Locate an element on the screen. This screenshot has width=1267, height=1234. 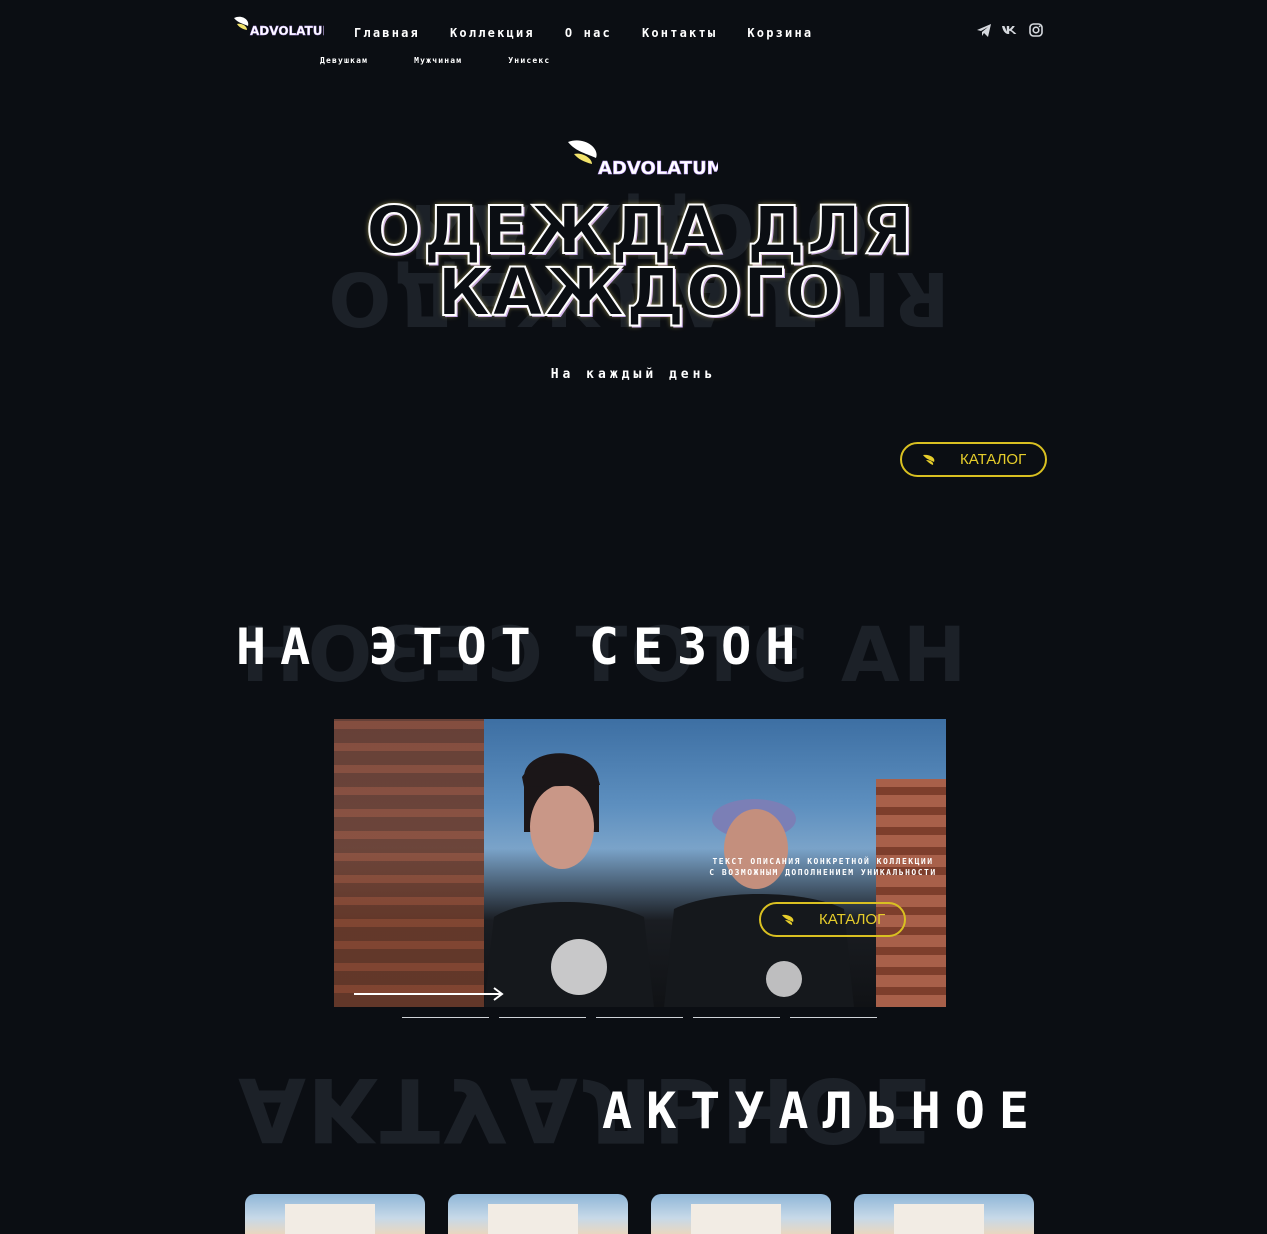
instagram-icon is located at coordinates (1036, 30).